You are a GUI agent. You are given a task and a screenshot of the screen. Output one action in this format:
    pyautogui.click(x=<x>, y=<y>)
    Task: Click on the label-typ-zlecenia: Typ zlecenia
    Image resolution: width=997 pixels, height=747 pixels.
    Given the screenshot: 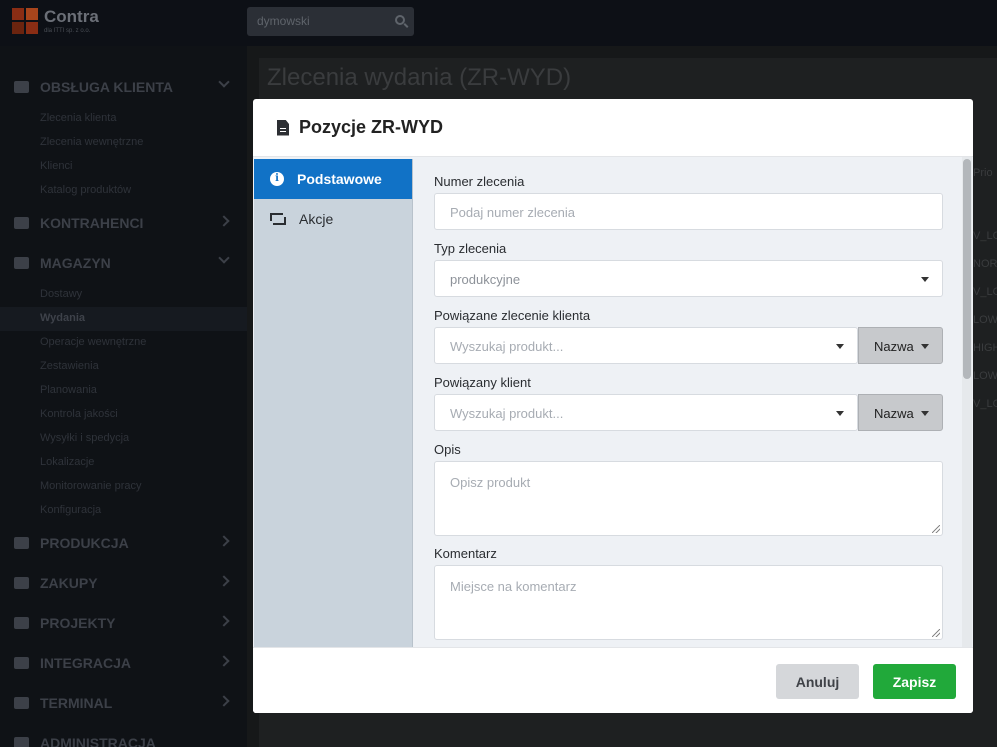 What is the action you would take?
    pyautogui.click(x=470, y=248)
    